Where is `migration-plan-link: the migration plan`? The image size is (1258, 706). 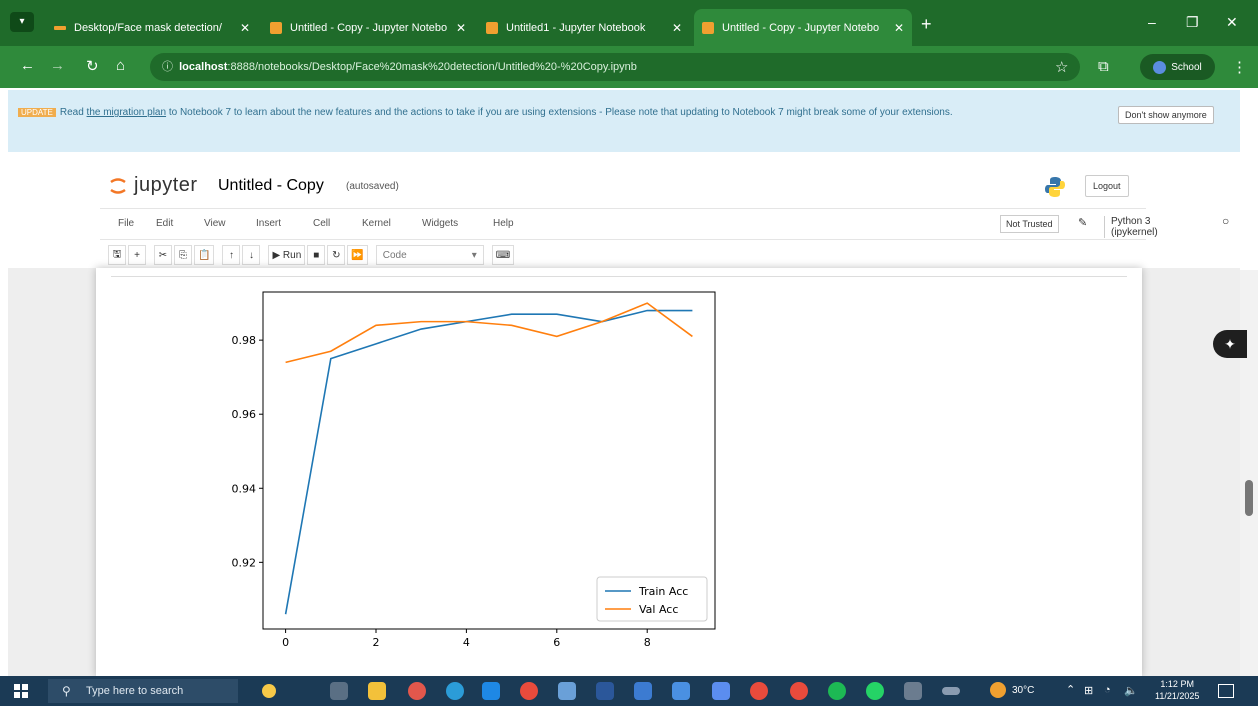 migration-plan-link: the migration plan is located at coordinates (127, 112).